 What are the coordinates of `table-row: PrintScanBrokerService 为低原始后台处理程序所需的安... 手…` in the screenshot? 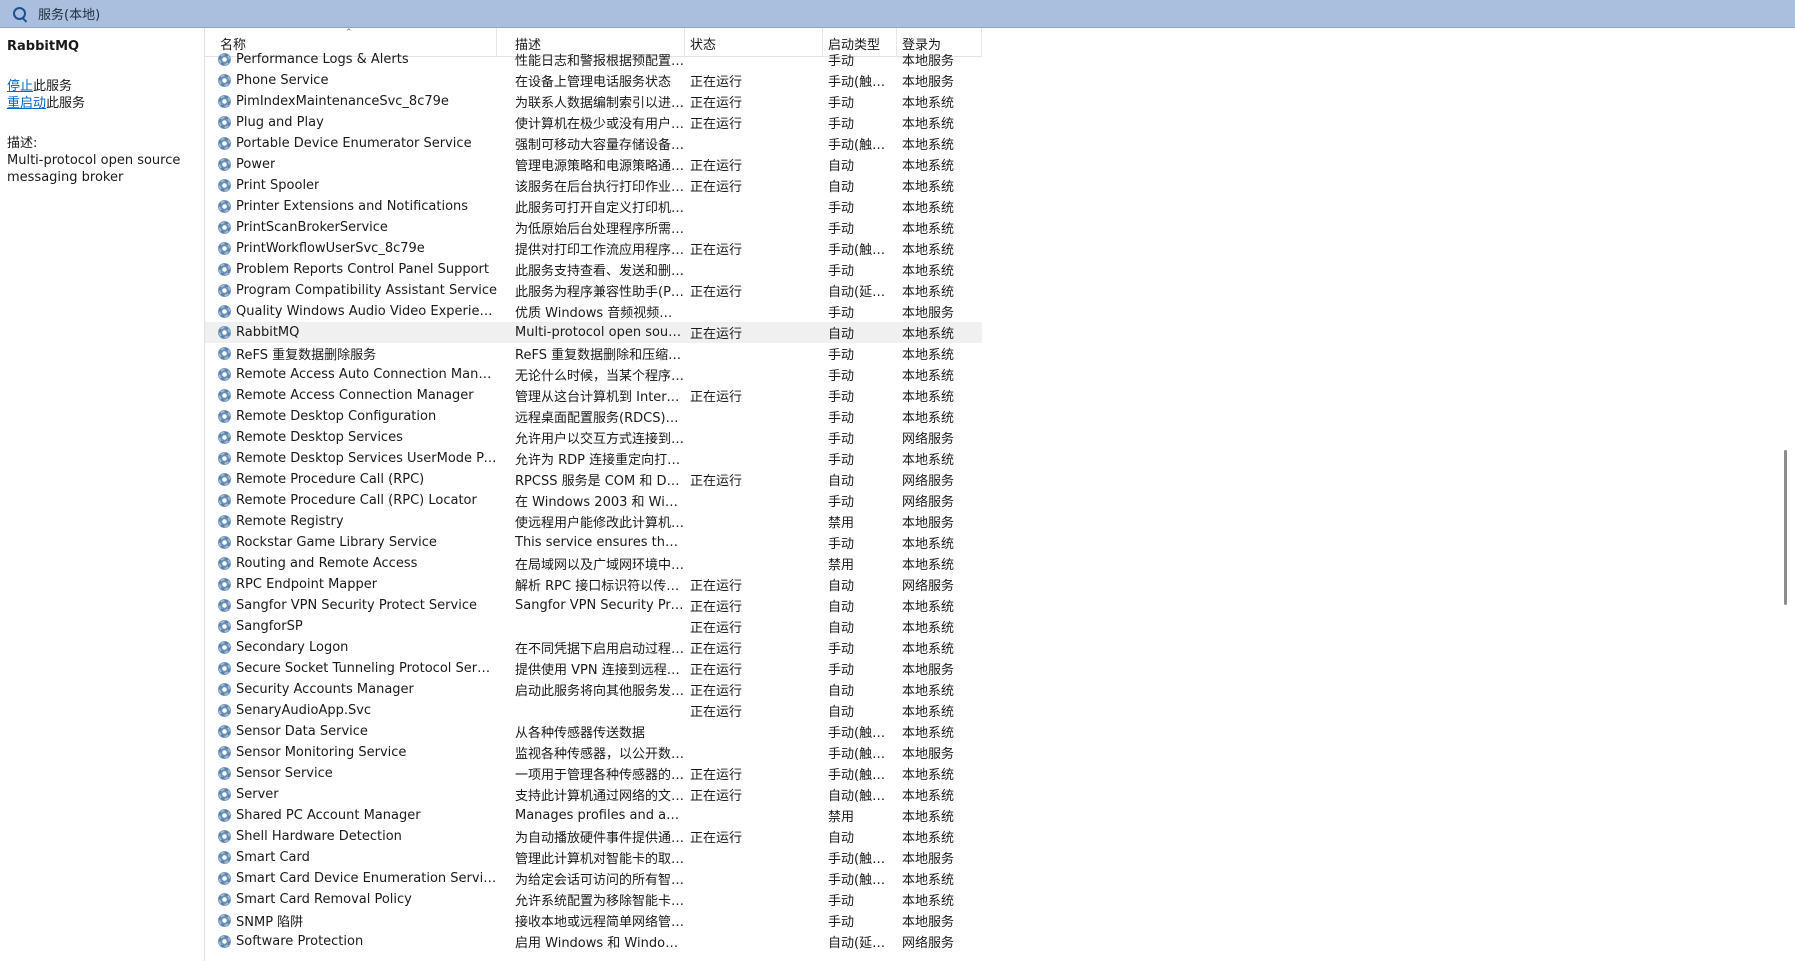 It's located at (593, 227).